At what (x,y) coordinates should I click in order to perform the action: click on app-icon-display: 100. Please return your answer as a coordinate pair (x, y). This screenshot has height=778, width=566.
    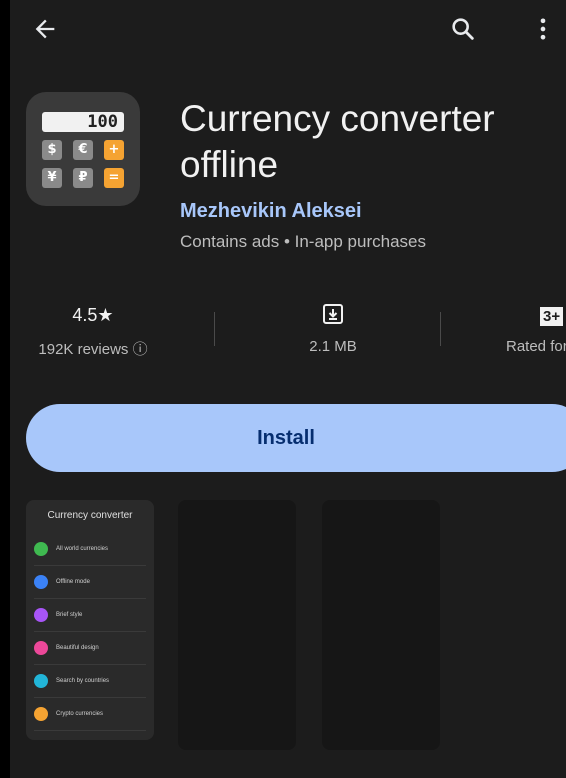
    Looking at the image, I should click on (83, 122).